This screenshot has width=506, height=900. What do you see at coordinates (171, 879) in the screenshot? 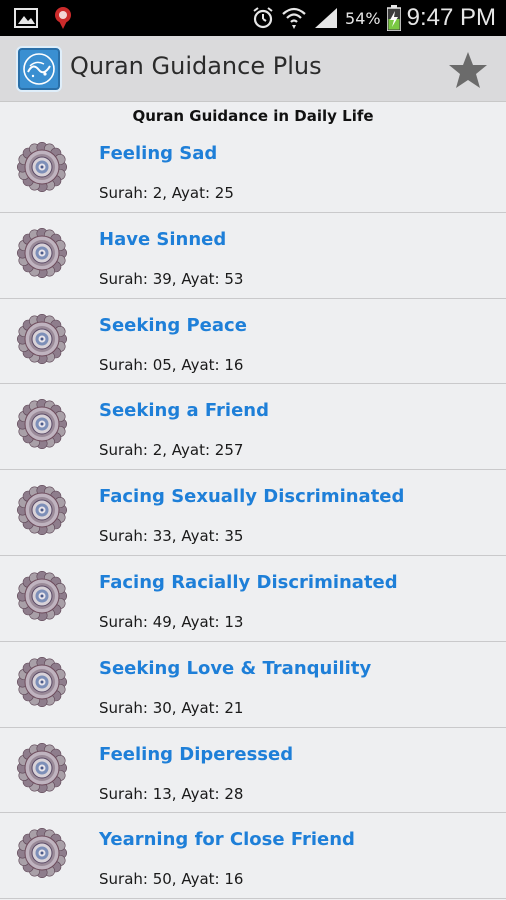
I see `item-reference: Surah: 50, Ayat: 16` at bounding box center [171, 879].